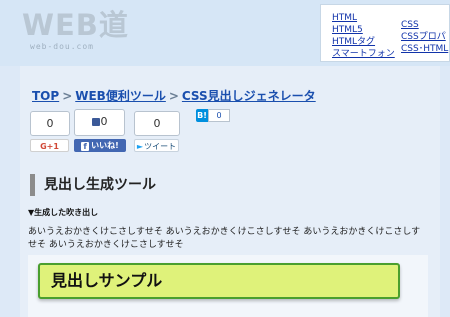  Describe the element at coordinates (363, 42) in the screenshot. I see `menu-link-html-tags: HTMLタグ` at that location.